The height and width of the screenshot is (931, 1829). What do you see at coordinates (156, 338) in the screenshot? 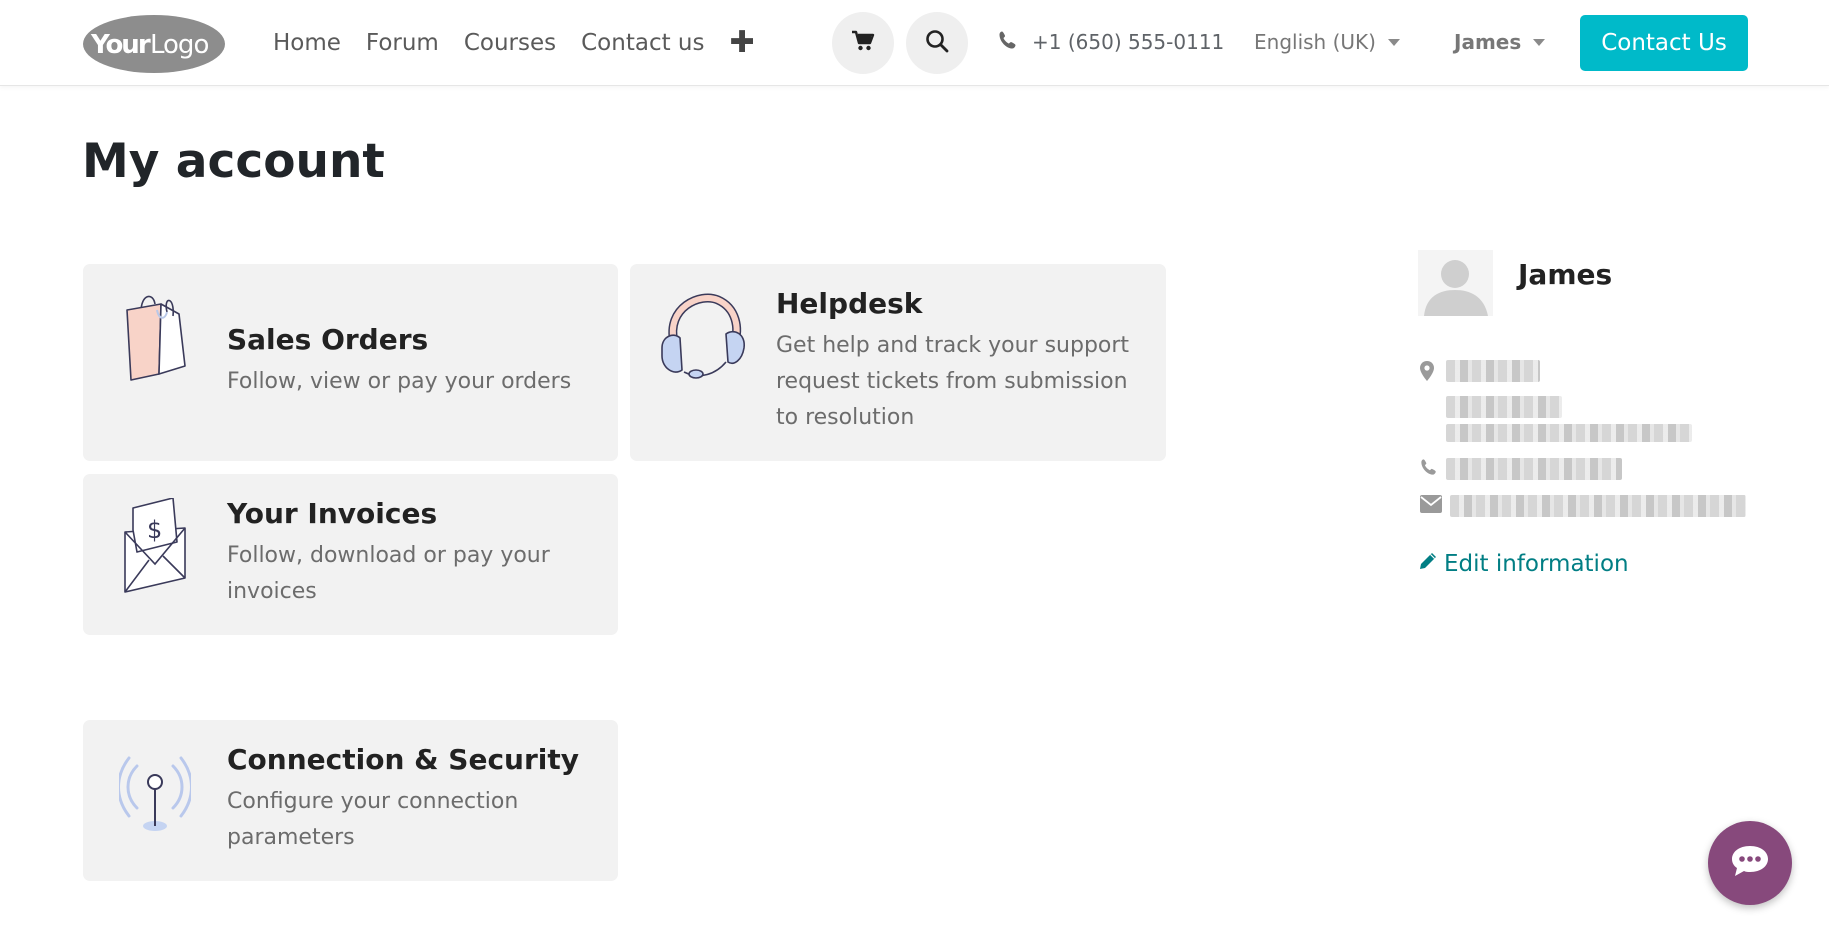
I see `shopping-bag-icon` at bounding box center [156, 338].